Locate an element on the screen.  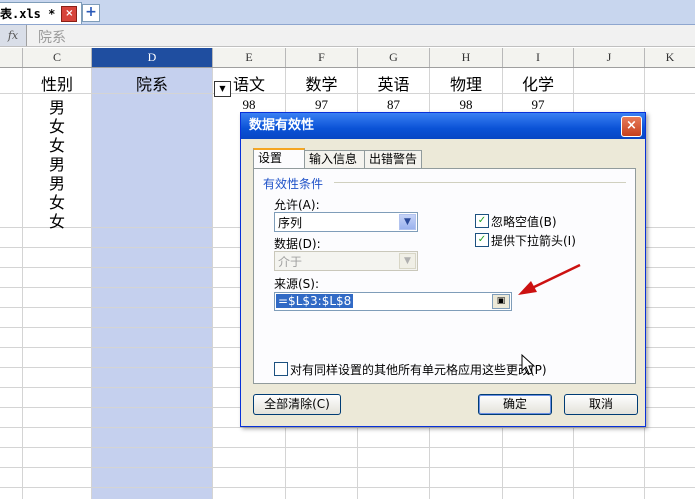
mouse-cursor-icon is located at coordinates (528, 364).